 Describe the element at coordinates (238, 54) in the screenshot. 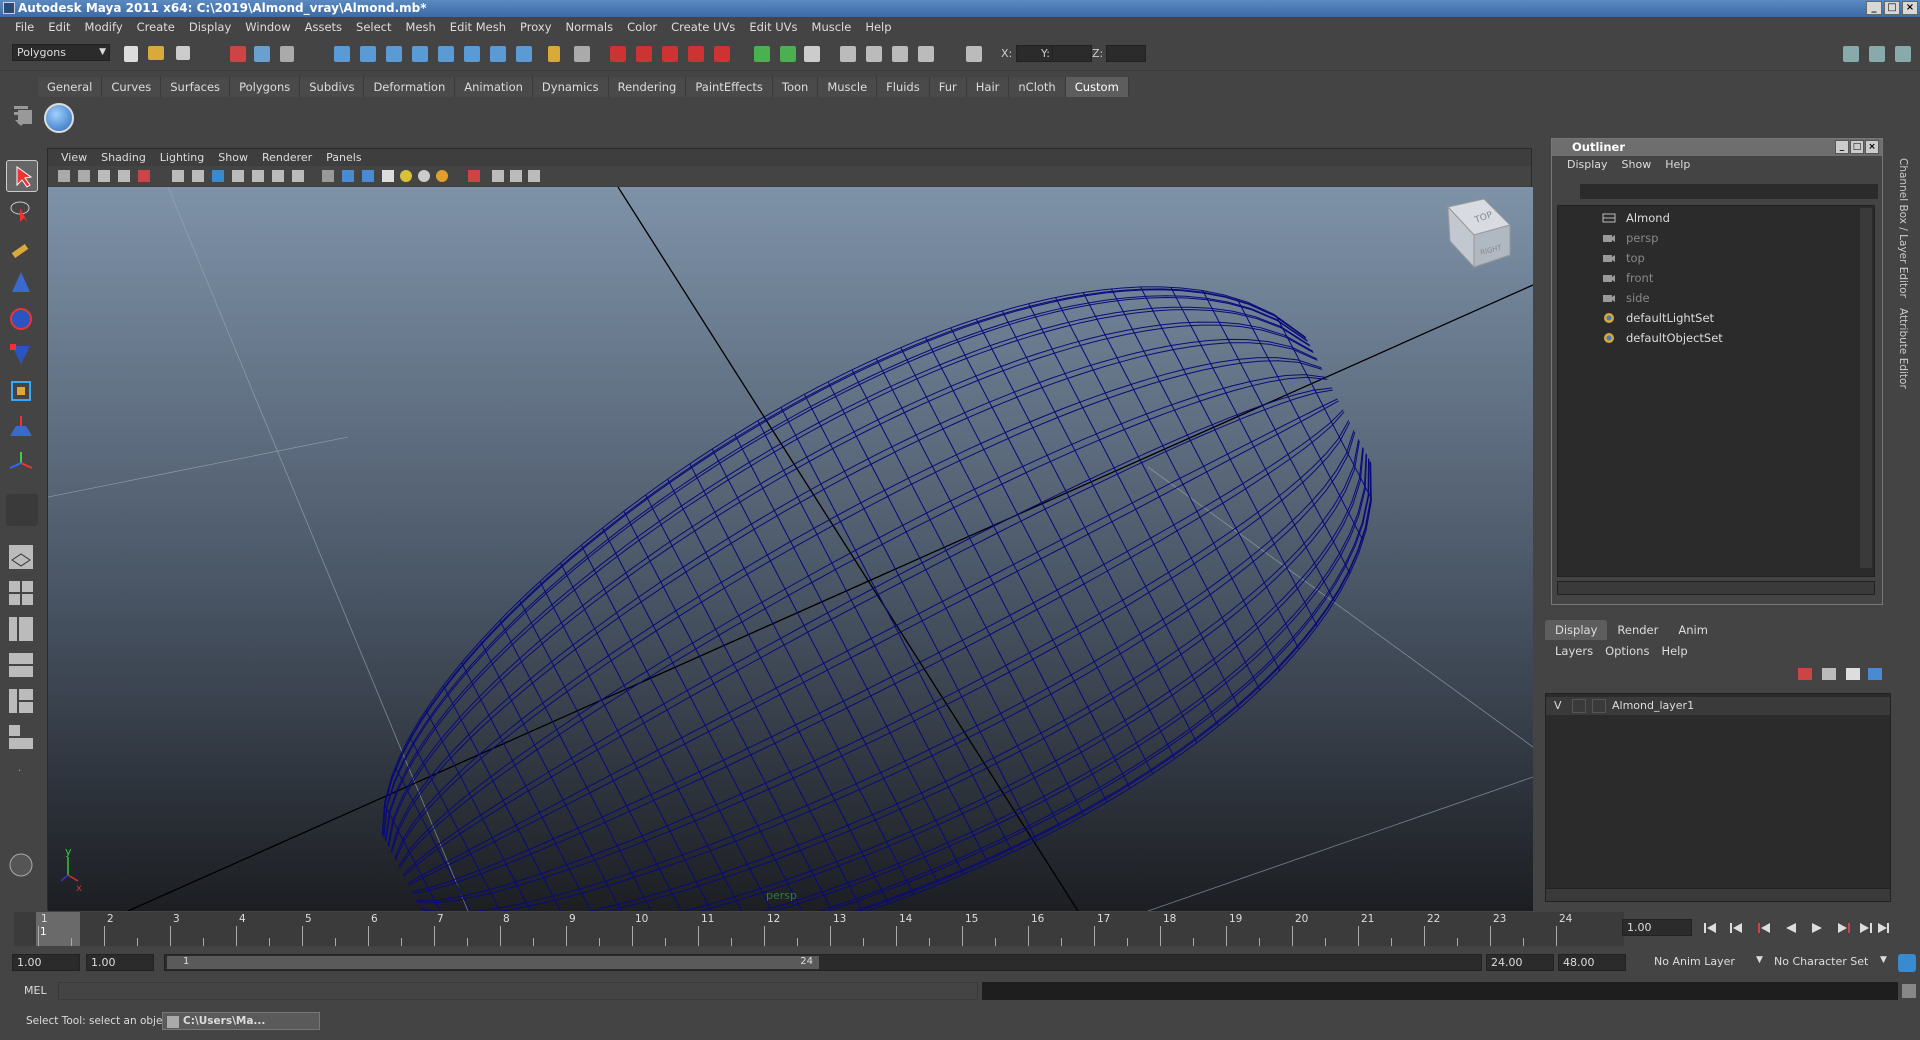

I see `select-hierarchy-icon` at that location.